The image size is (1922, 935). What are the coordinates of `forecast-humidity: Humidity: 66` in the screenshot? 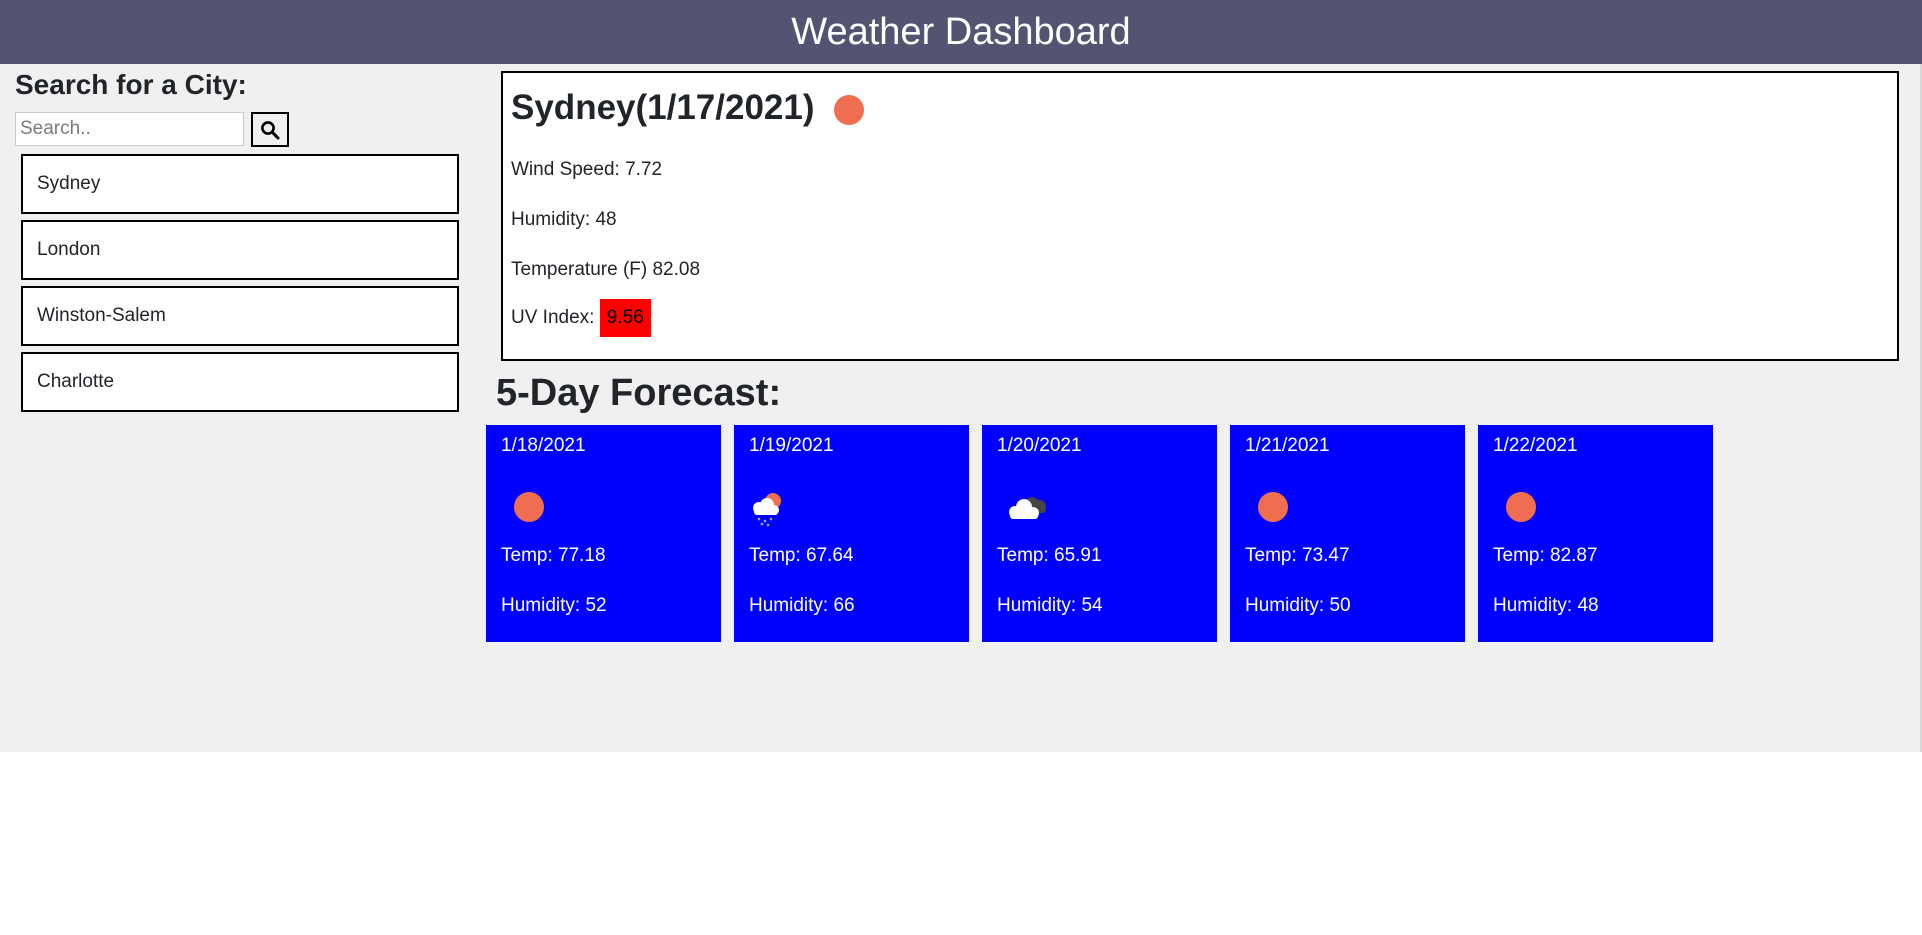 It's located at (802, 605).